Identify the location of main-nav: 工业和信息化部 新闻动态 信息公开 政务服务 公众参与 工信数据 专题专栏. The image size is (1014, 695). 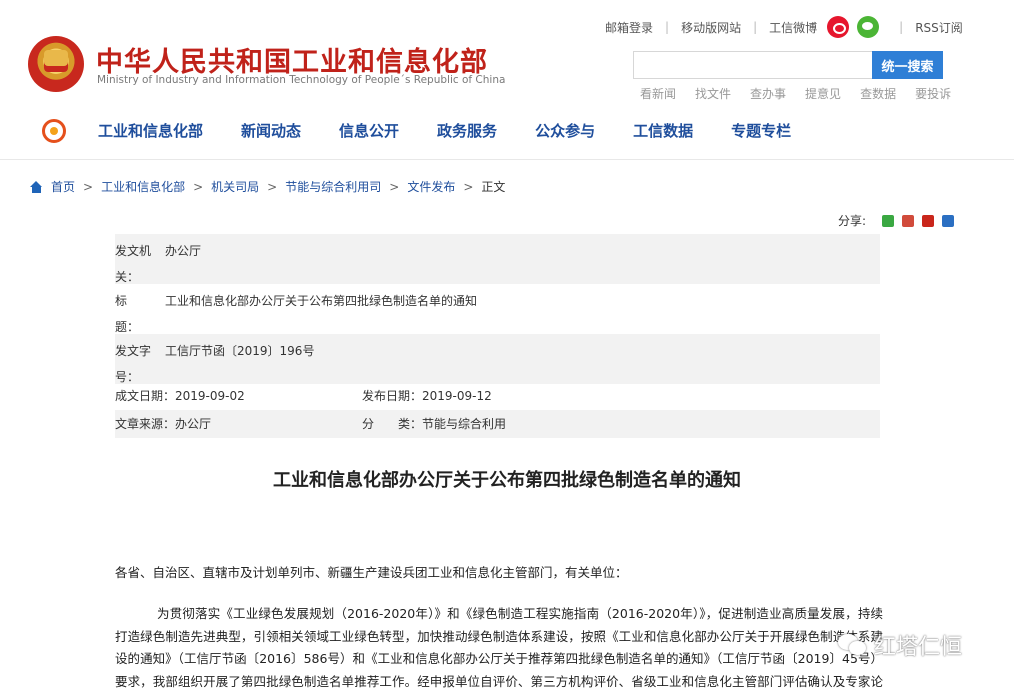
(444, 130).